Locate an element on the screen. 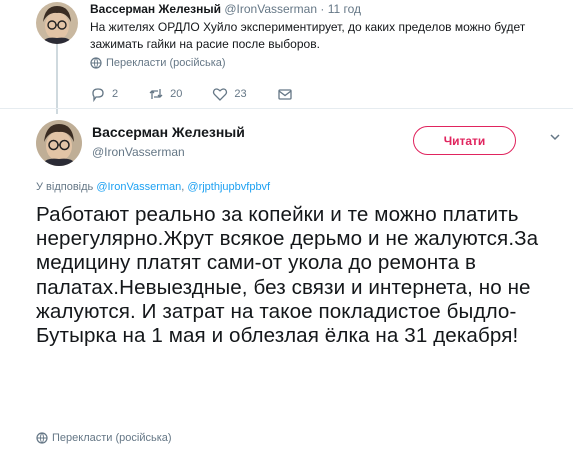 The width and height of the screenshot is (573, 456). reply-prefix: У відповідь is located at coordinates (65, 187).